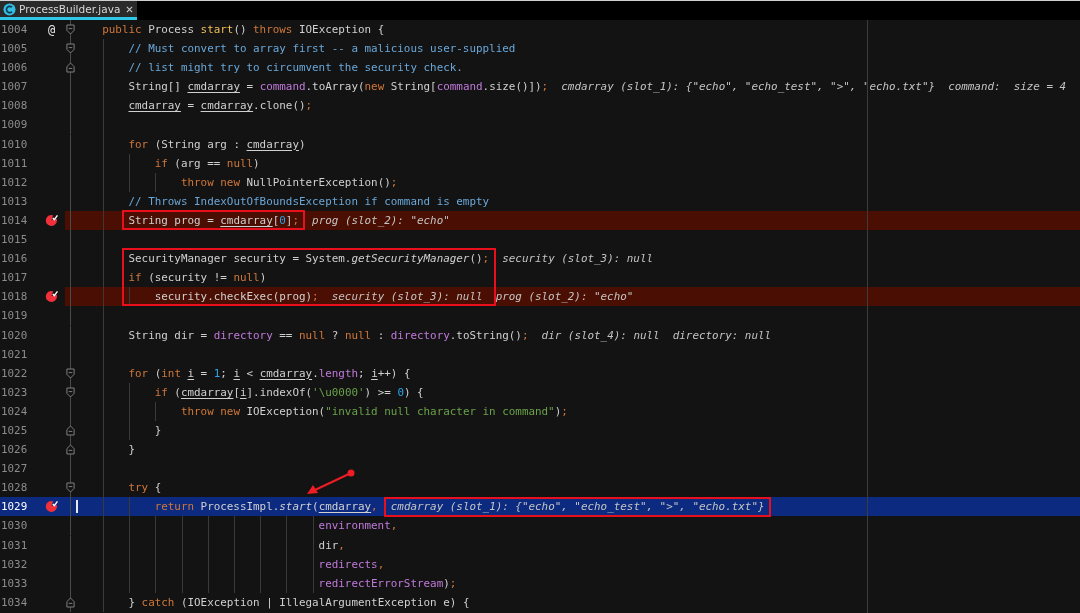  What do you see at coordinates (14, 220) in the screenshot?
I see `line-number: 1014` at bounding box center [14, 220].